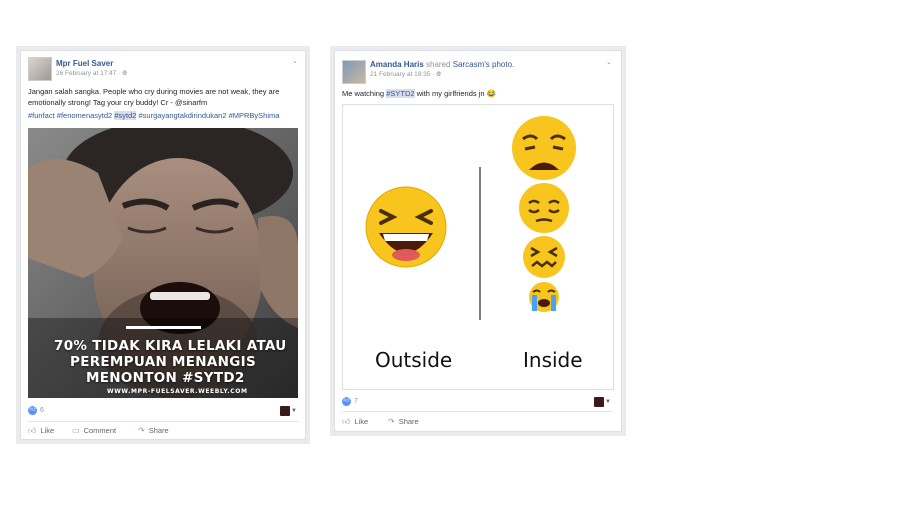 The height and width of the screenshot is (506, 912). Describe the element at coordinates (100, 430) in the screenshot. I see `comment-label: Comment` at that location.